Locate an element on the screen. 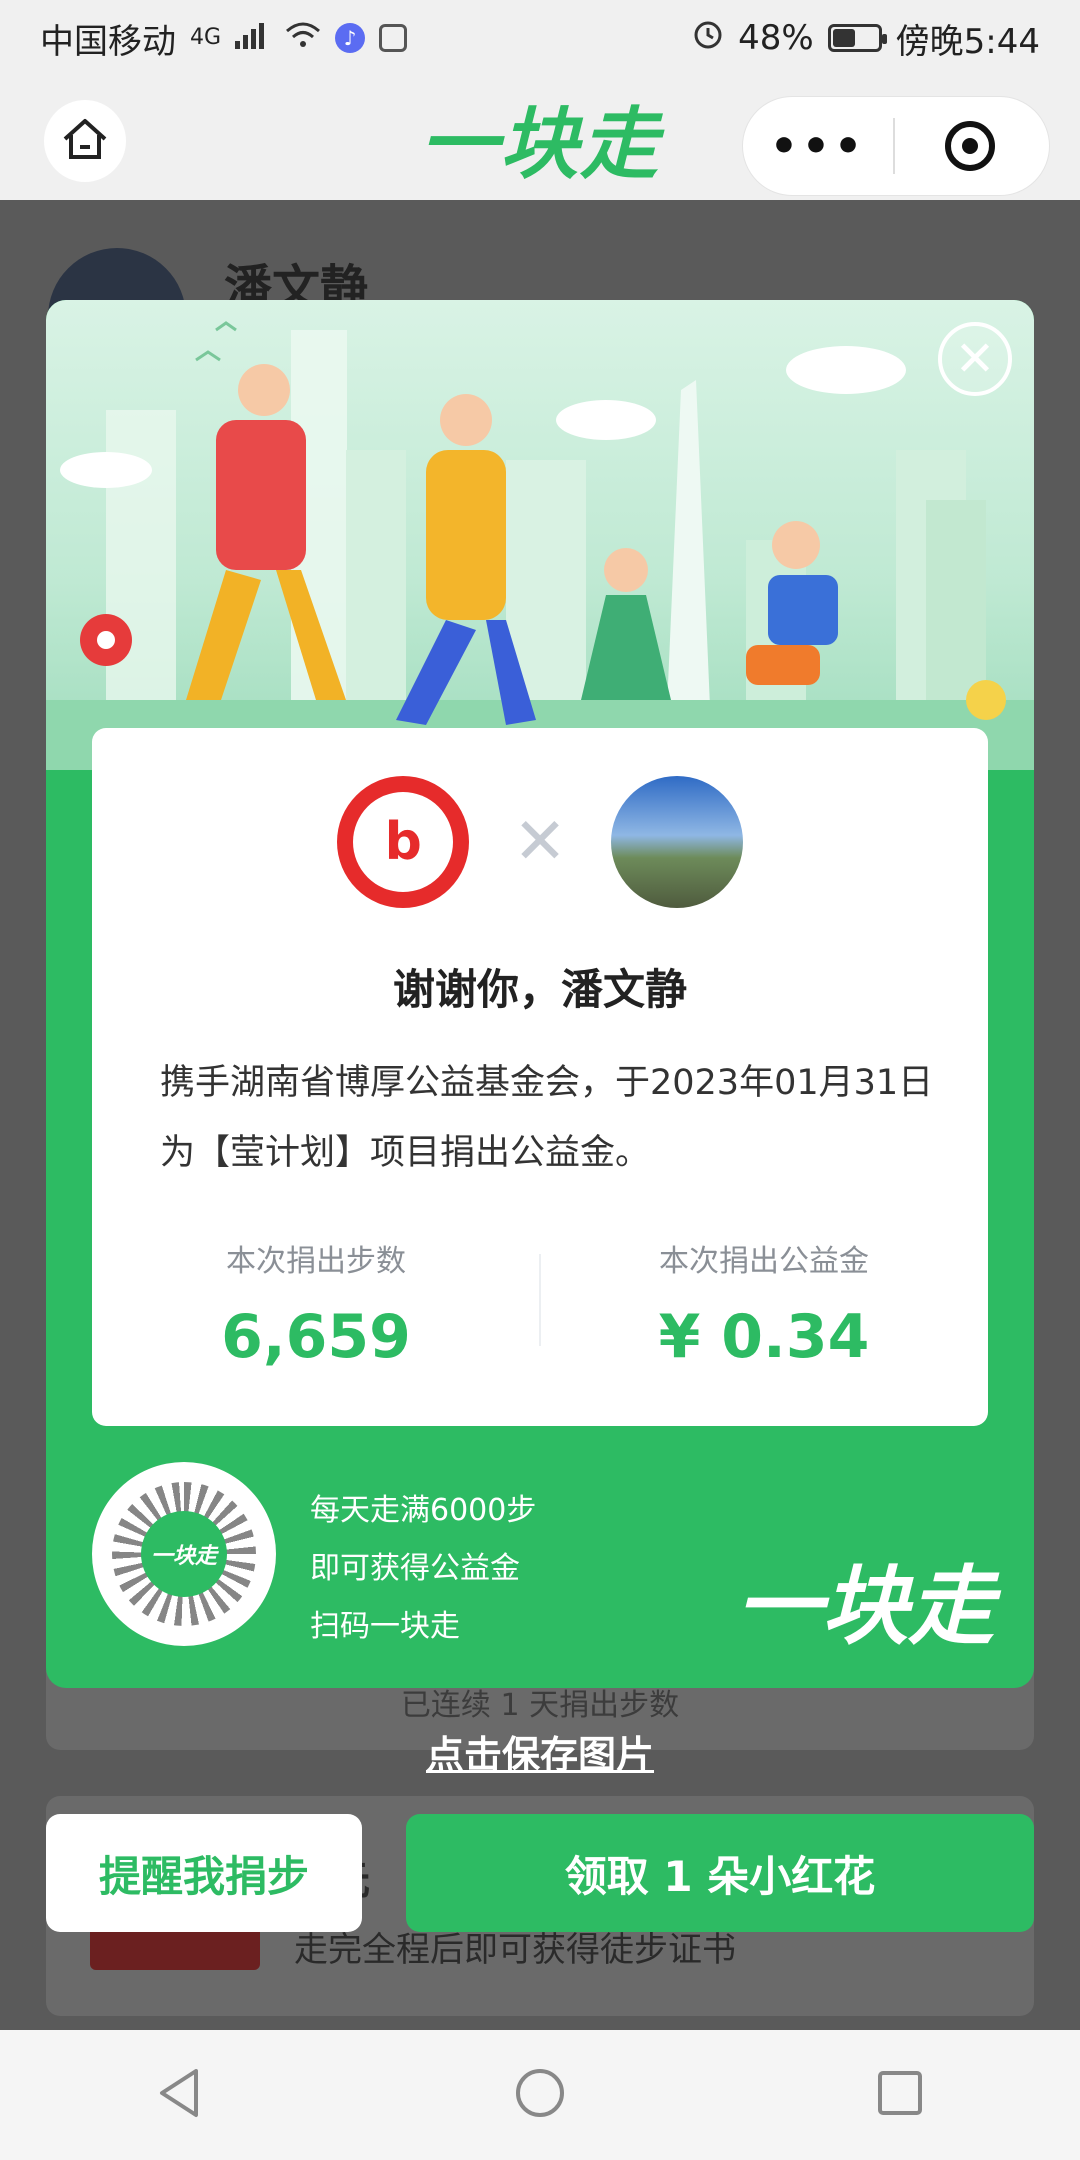 The height and width of the screenshot is (2160, 1080). stats-divider is located at coordinates (540, 1300).